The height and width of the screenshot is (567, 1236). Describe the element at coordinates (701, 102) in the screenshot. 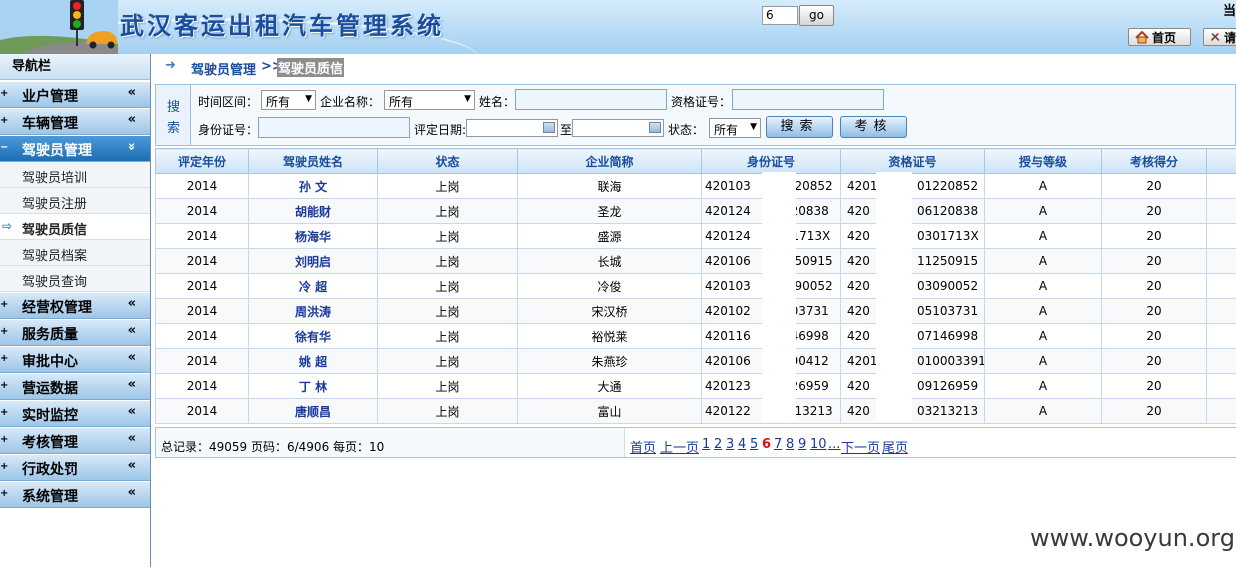

I see `cert-label: 资格证号：` at that location.